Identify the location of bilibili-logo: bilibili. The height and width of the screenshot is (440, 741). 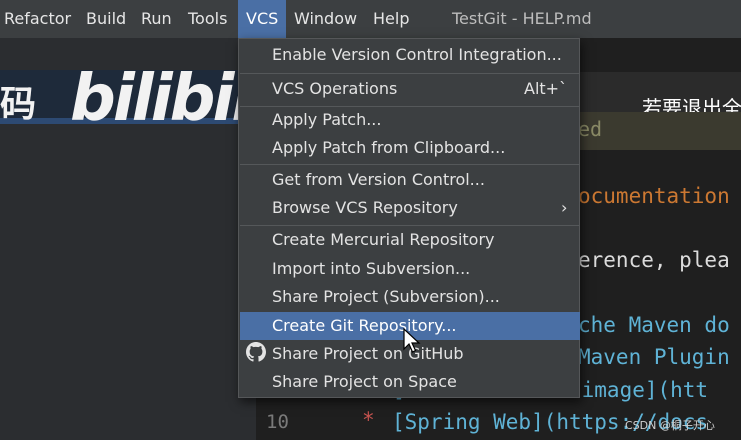
(161, 97).